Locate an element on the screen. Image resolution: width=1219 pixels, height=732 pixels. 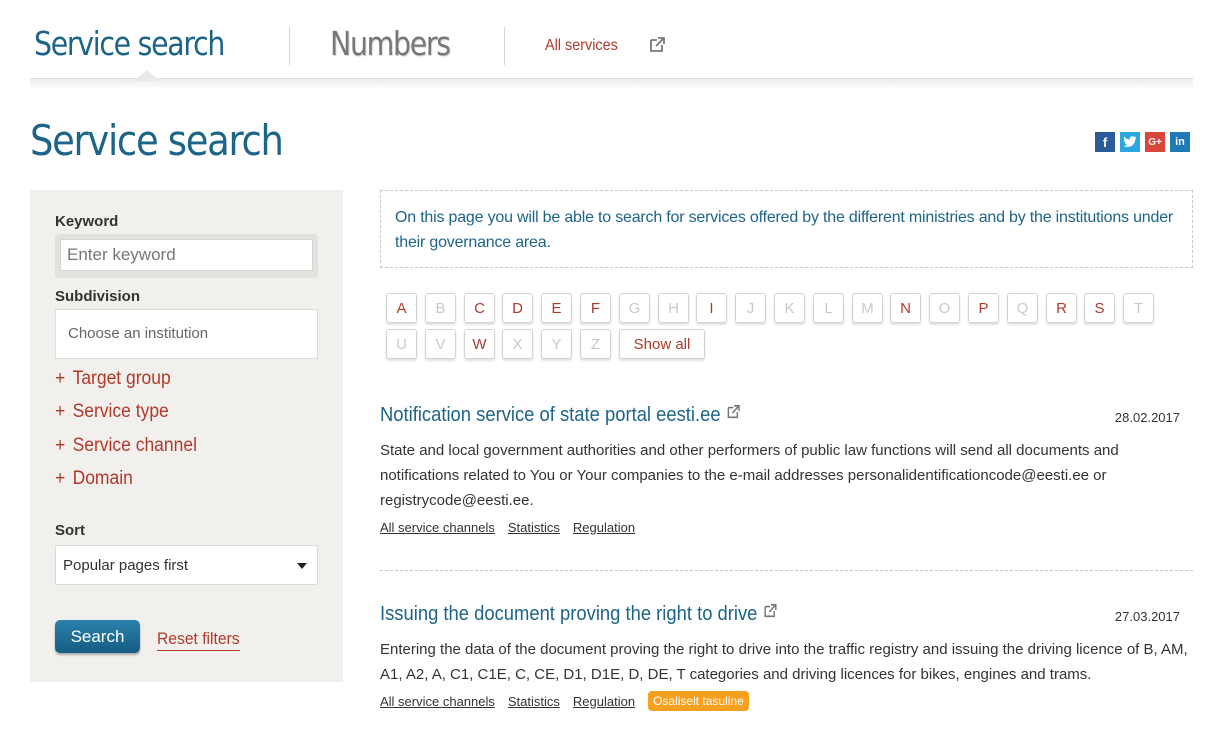
tab-service-search: Service search is located at coordinates (129, 43).